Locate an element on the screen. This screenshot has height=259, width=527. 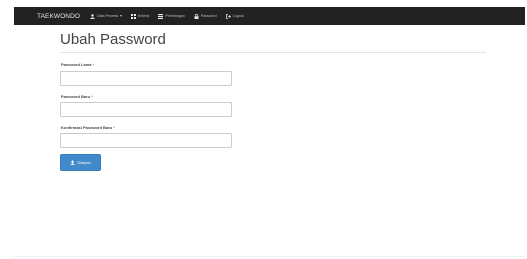
save-button: Simpan is located at coordinates (80, 162).